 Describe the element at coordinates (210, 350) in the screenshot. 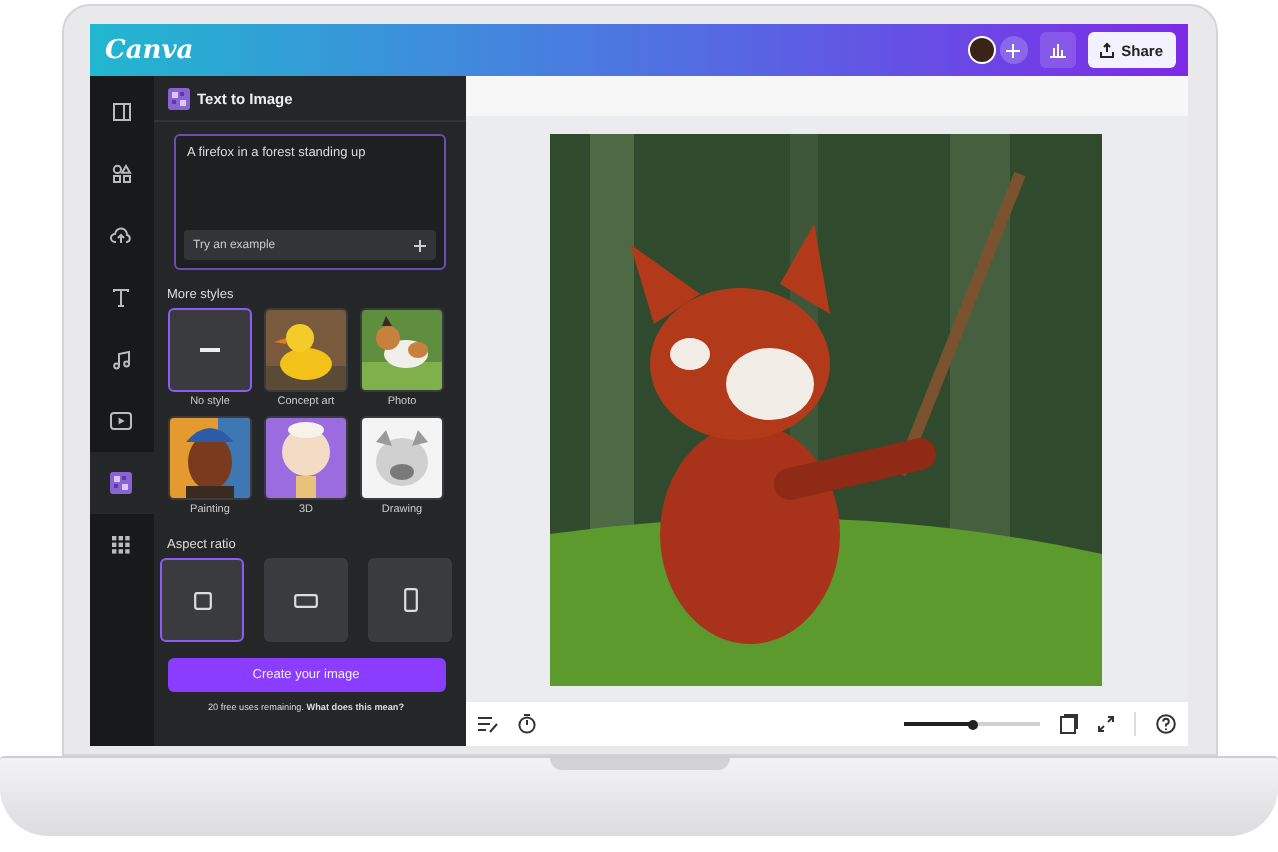

I see `dash-icon` at that location.